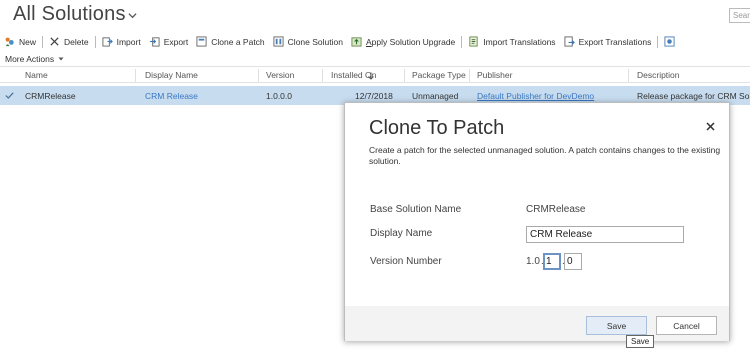  Describe the element at coordinates (280, 75) in the screenshot. I see `column-header-version: Version` at that location.